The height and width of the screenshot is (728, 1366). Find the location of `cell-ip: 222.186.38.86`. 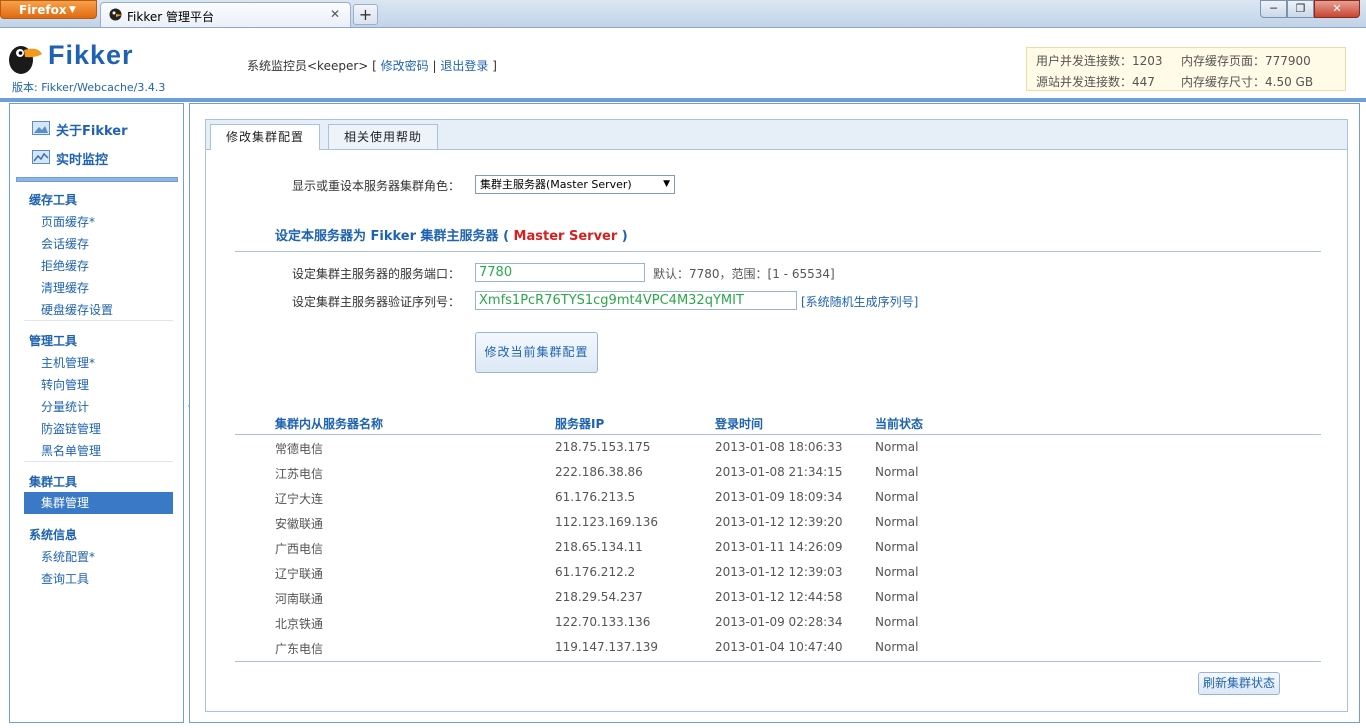

cell-ip: 222.186.38.86 is located at coordinates (599, 472).